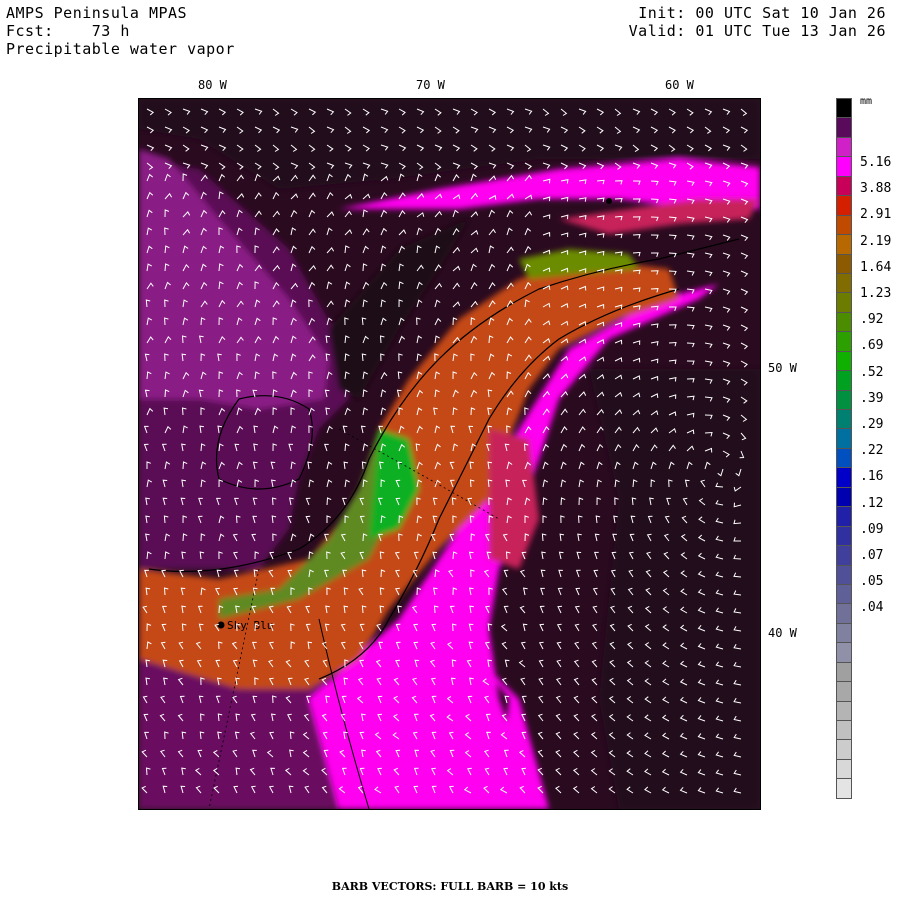  I want to click on legend-label: 1.23, so click(876, 293).